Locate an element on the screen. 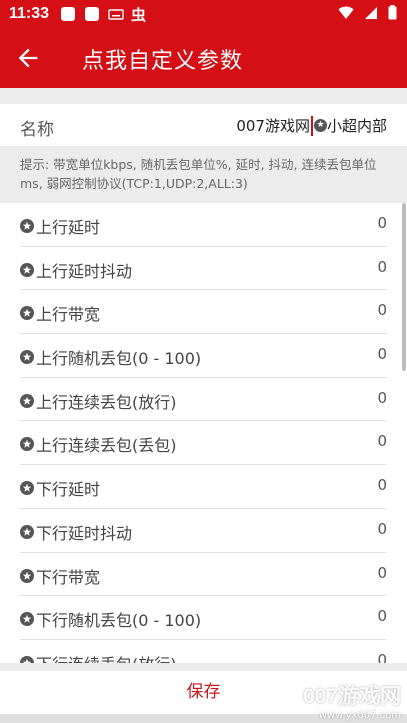 The width and height of the screenshot is (407, 723). page-title: 点我自定义参数 is located at coordinates (163, 61).